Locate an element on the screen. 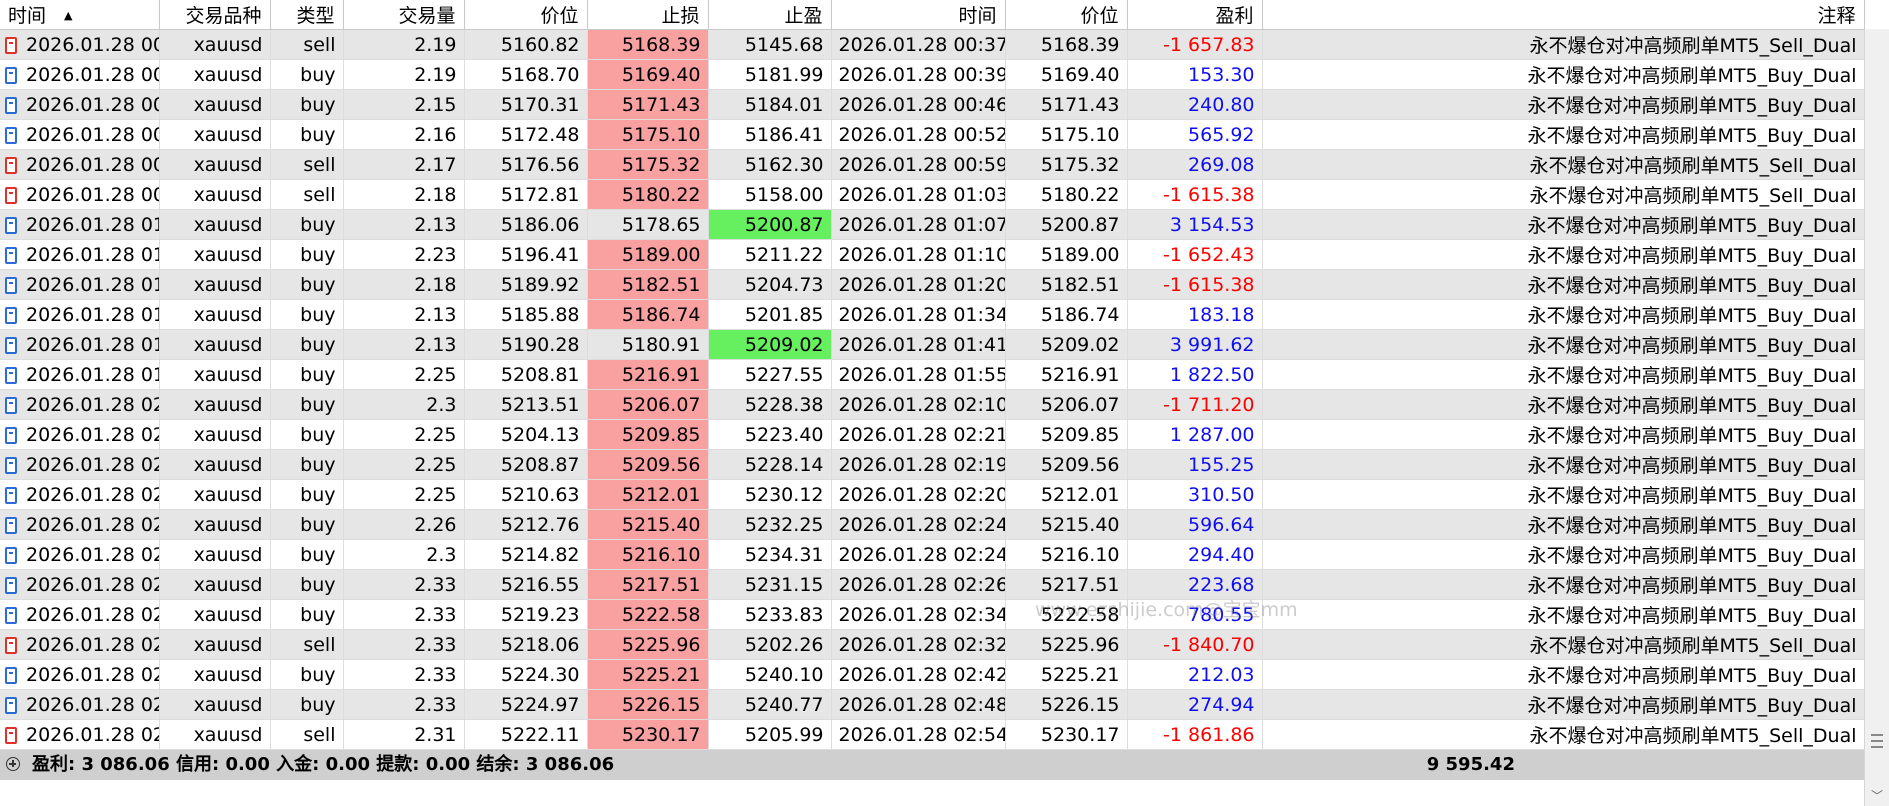 Image resolution: width=1889 pixels, height=806 pixels. col-header-open-price: 价位 is located at coordinates (526, 15).